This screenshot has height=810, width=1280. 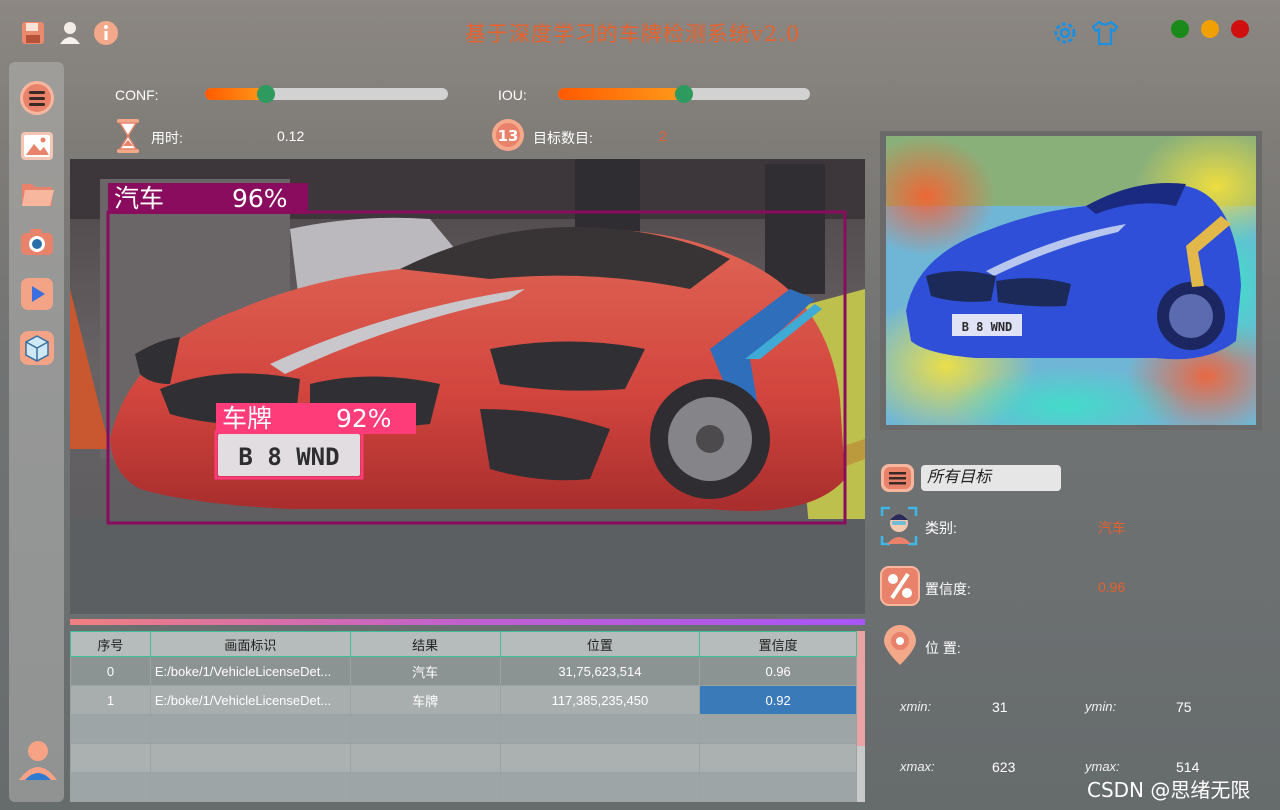 I want to click on video-play-icon, so click(x=37, y=294).